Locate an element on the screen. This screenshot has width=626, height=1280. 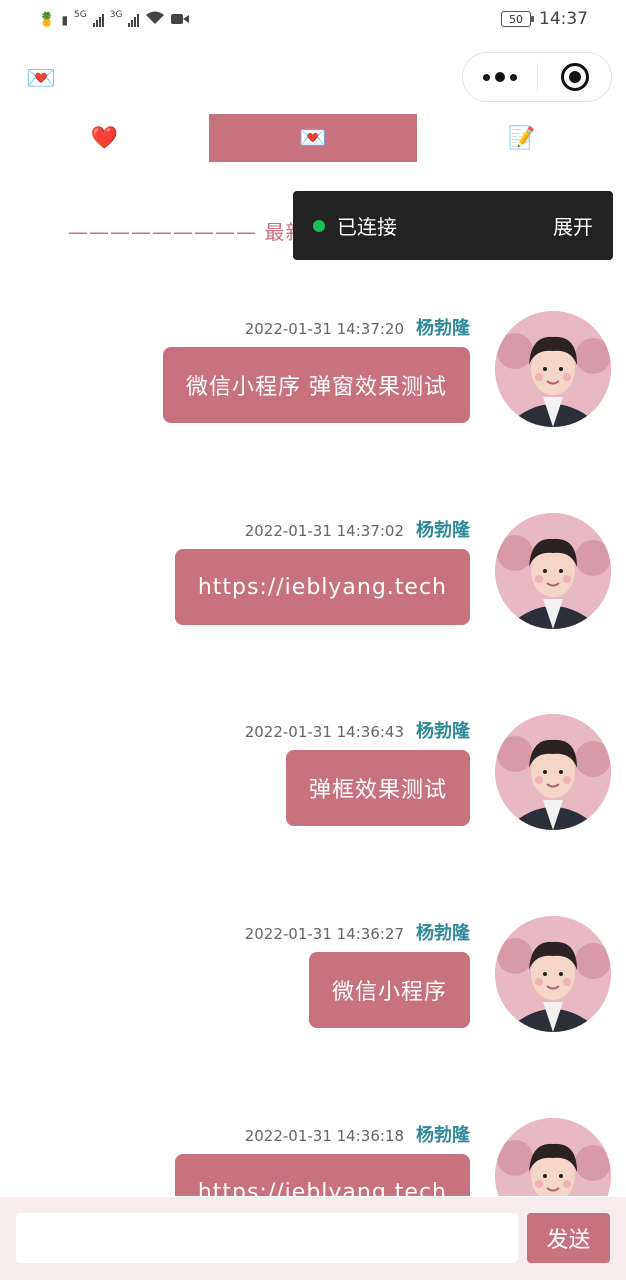
message-item: 2022-01-31 14:37:20 杨勃隆 微信小程序 弹窗效果测试 is located at coordinates (313, 366).